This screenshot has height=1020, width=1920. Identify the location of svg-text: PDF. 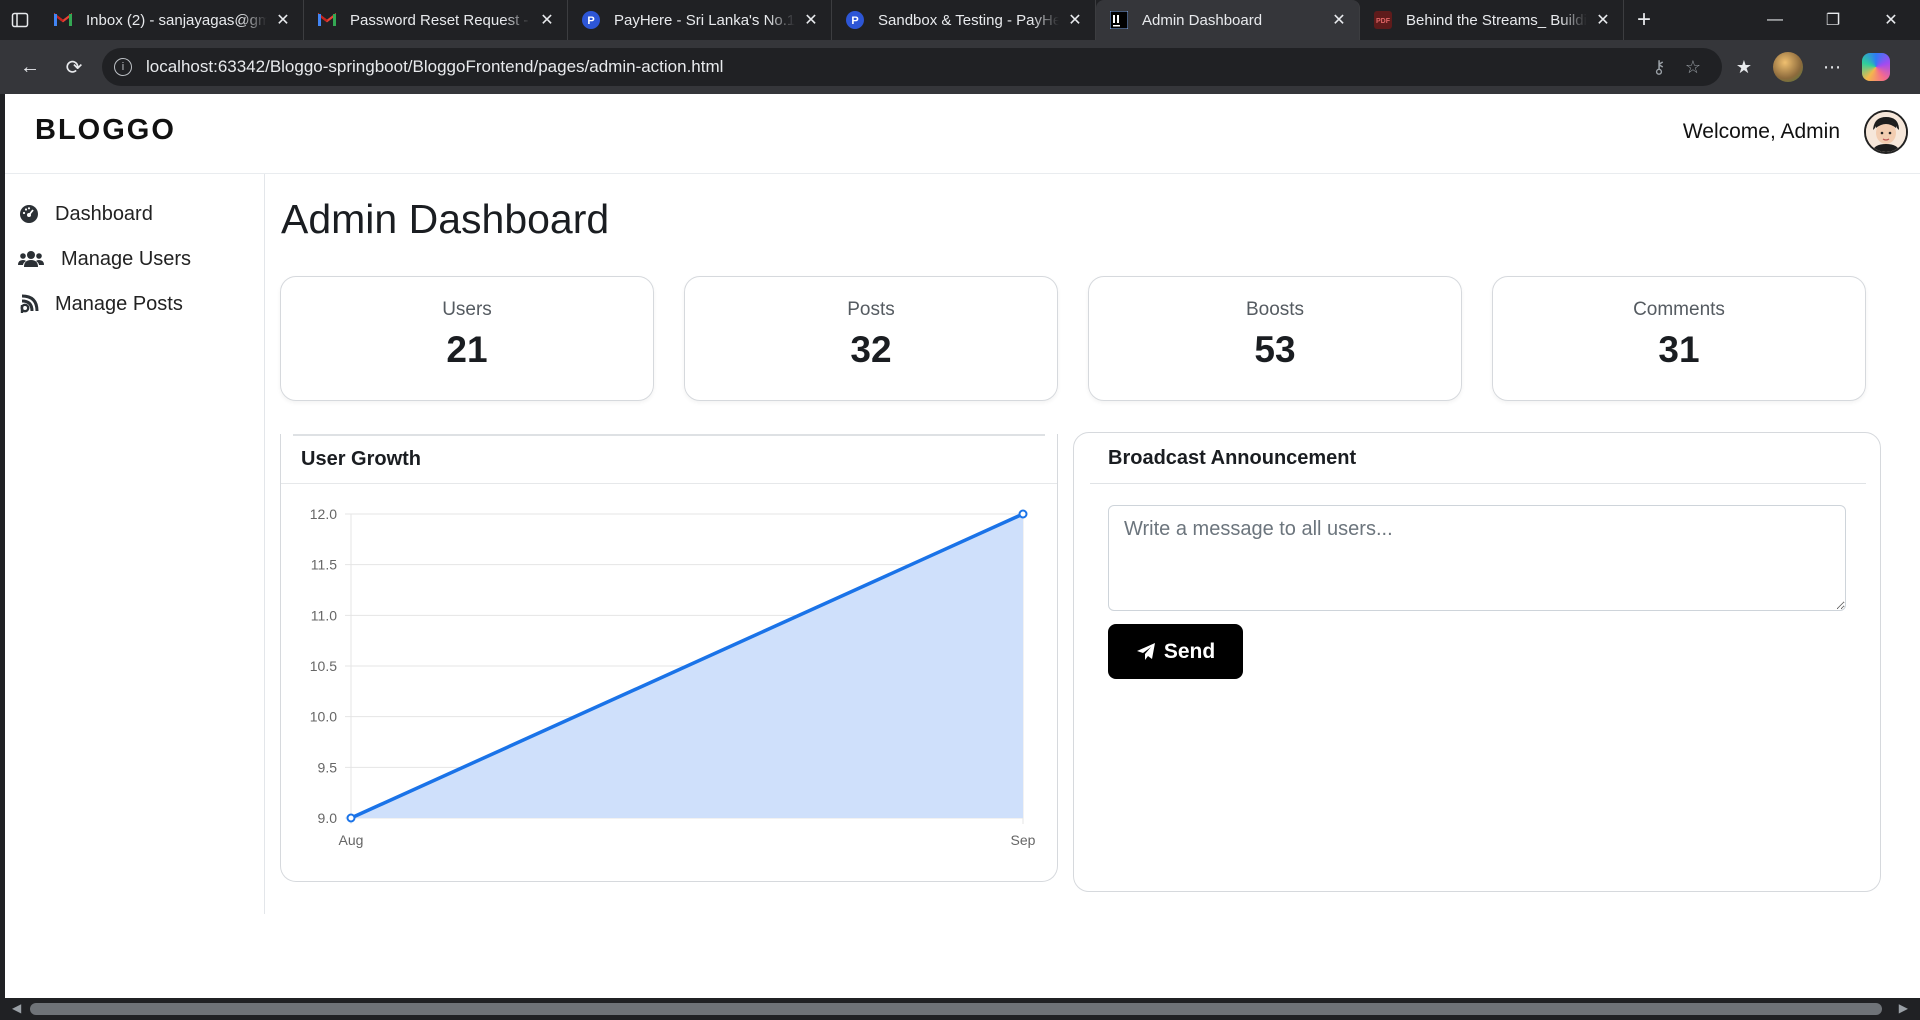
(1383, 21).